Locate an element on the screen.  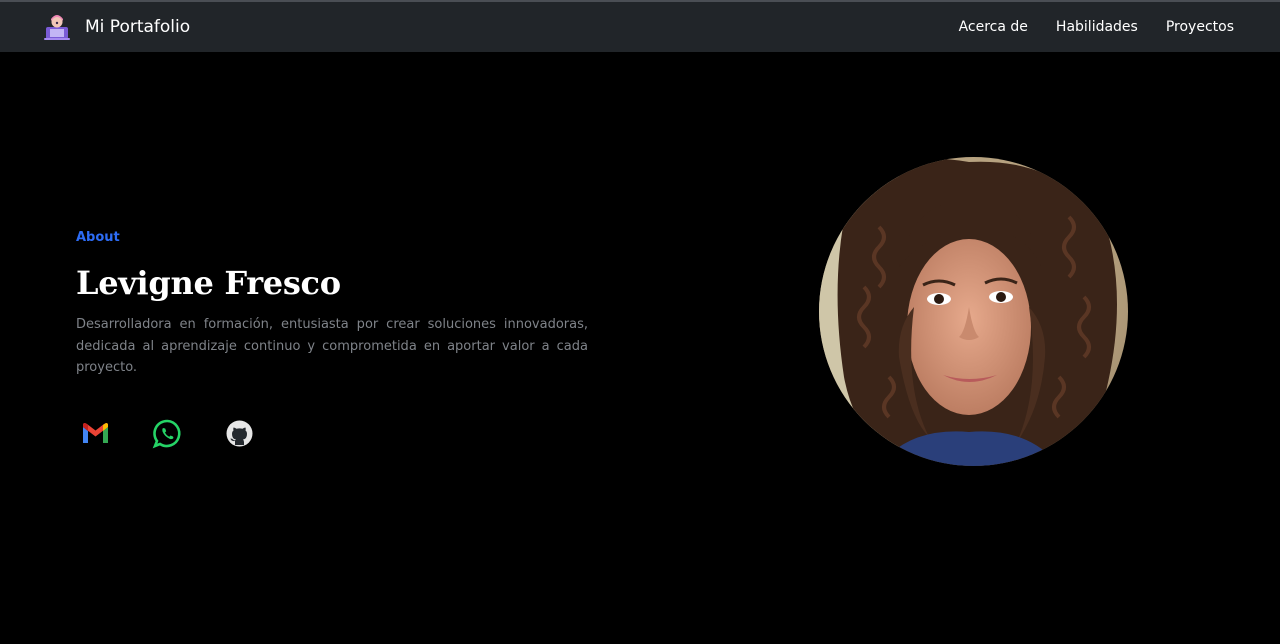
nav-link-proyectos: Proyectos is located at coordinates (1200, 27).